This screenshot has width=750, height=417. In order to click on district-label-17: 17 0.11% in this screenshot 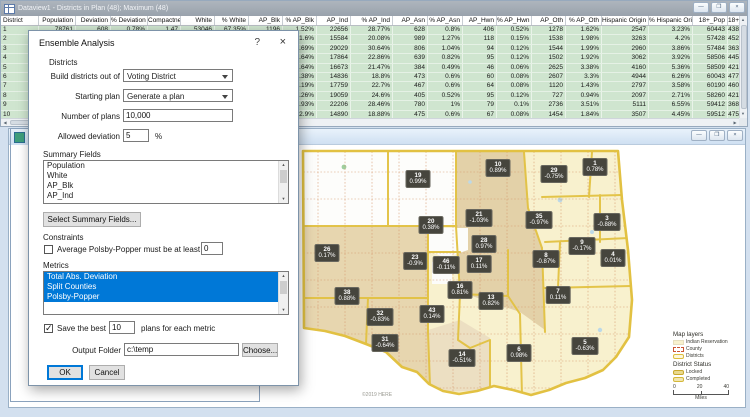, I will do `click(479, 264)`.